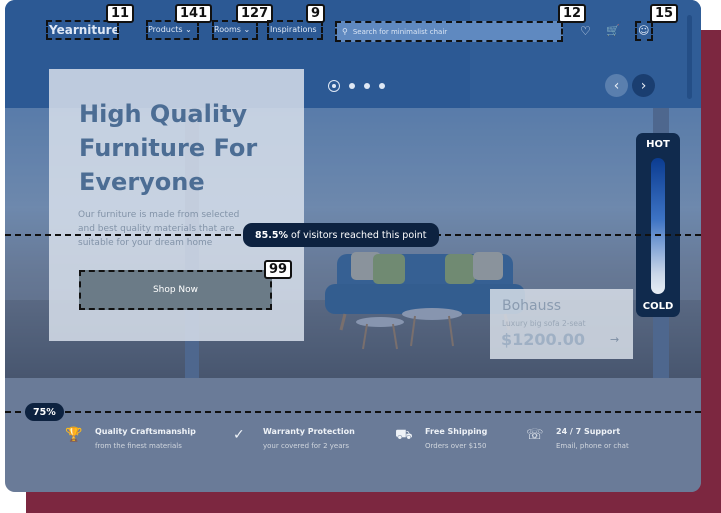  I want to click on next-arrow-button: ›, so click(643, 85).